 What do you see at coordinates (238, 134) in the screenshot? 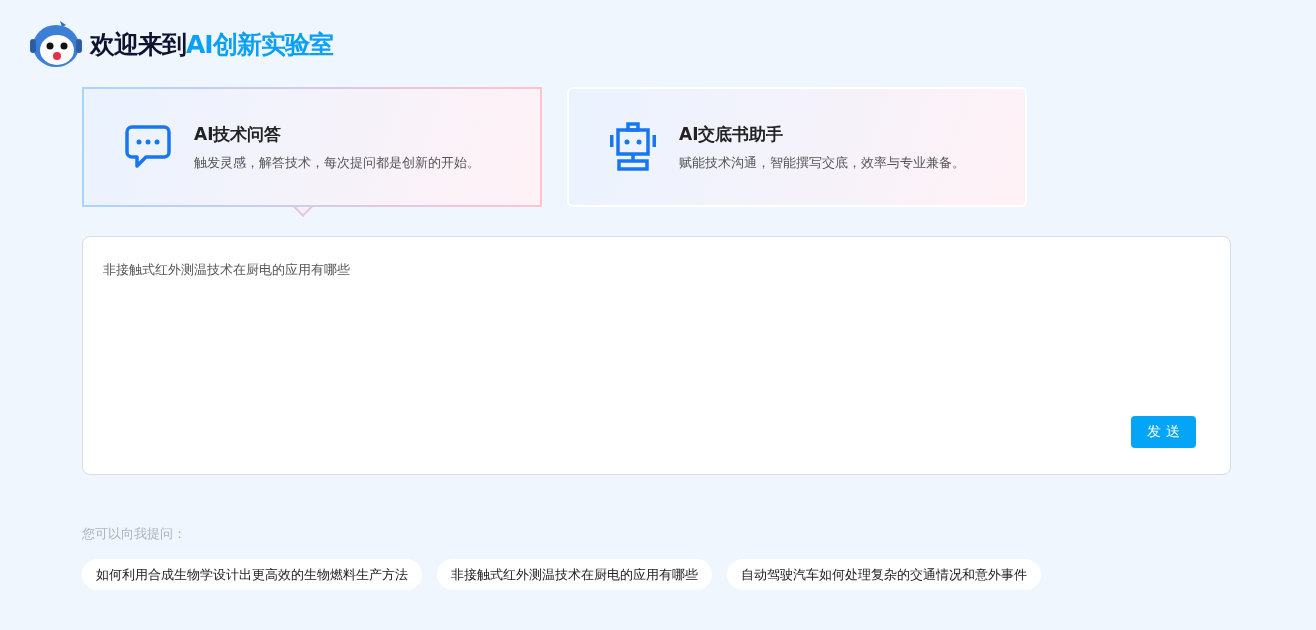
I see `mode-title: AI技术问答` at bounding box center [238, 134].